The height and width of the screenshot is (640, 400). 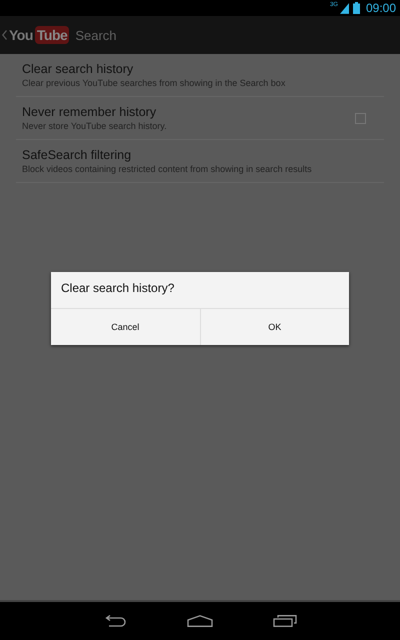 What do you see at coordinates (285, 621) in the screenshot?
I see `recent-apps-icon` at bounding box center [285, 621].